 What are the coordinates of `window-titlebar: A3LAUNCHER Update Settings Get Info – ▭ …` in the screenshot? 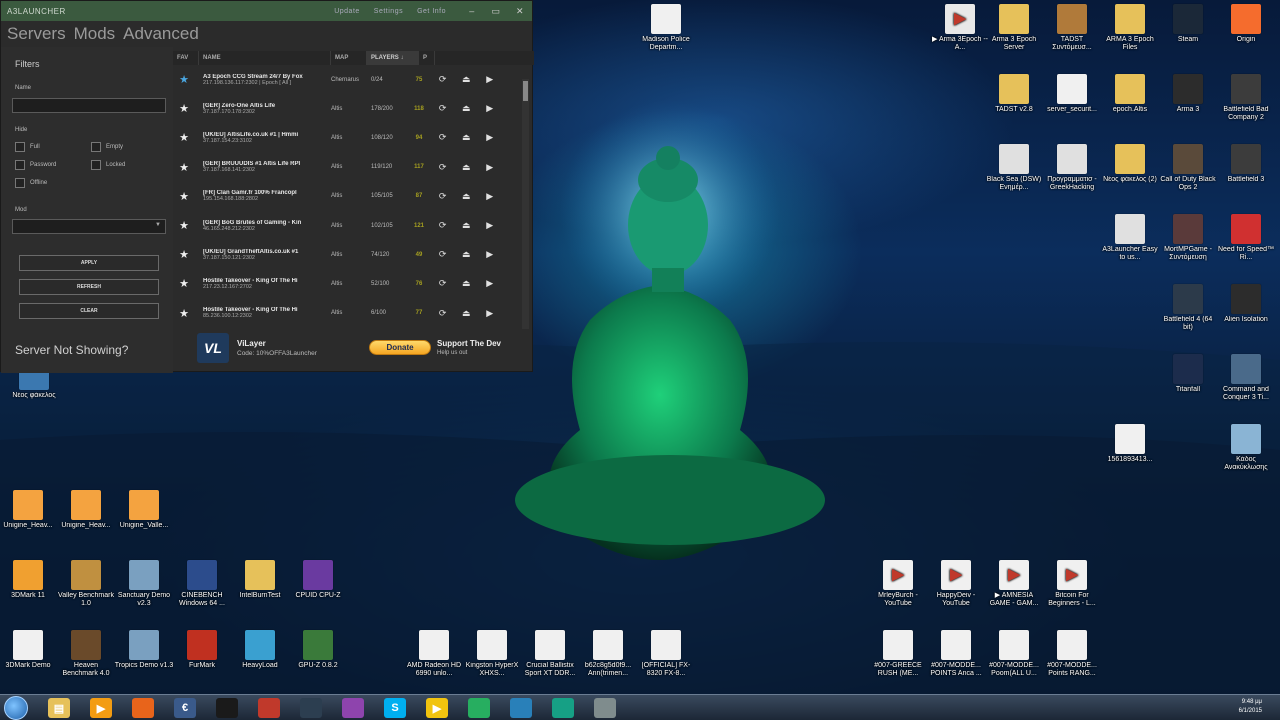 It's located at (266, 11).